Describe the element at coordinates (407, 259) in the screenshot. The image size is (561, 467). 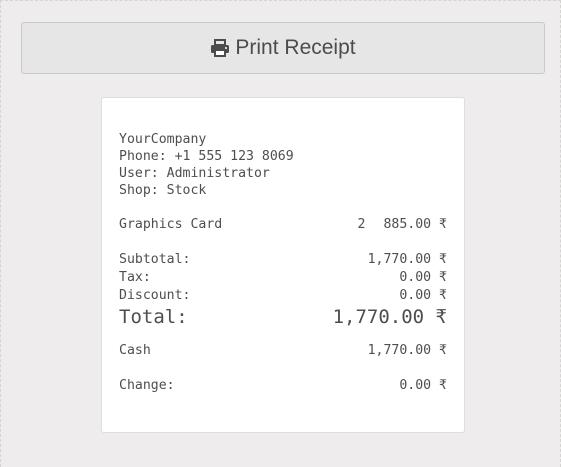
I see `subtotal-value: 1,770.00 ₹` at that location.